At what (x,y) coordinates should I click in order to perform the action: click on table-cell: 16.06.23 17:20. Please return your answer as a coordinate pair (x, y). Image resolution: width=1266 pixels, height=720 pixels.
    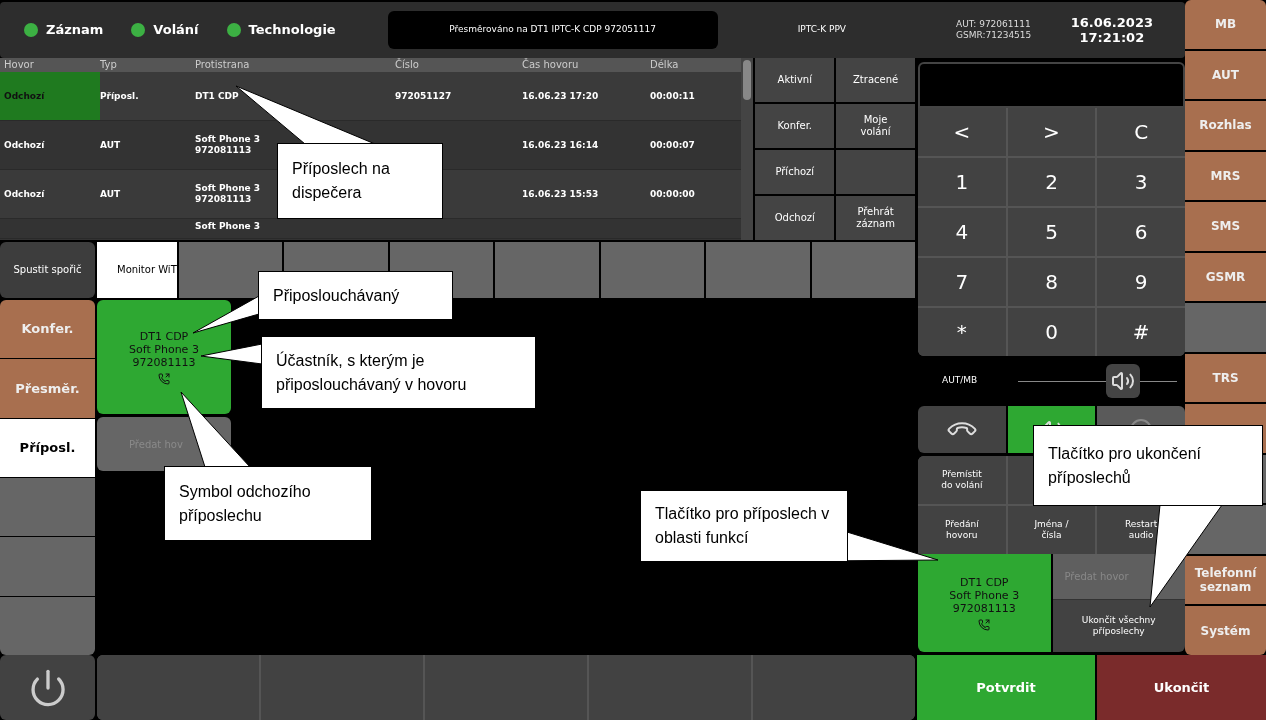
    Looking at the image, I should click on (560, 96).